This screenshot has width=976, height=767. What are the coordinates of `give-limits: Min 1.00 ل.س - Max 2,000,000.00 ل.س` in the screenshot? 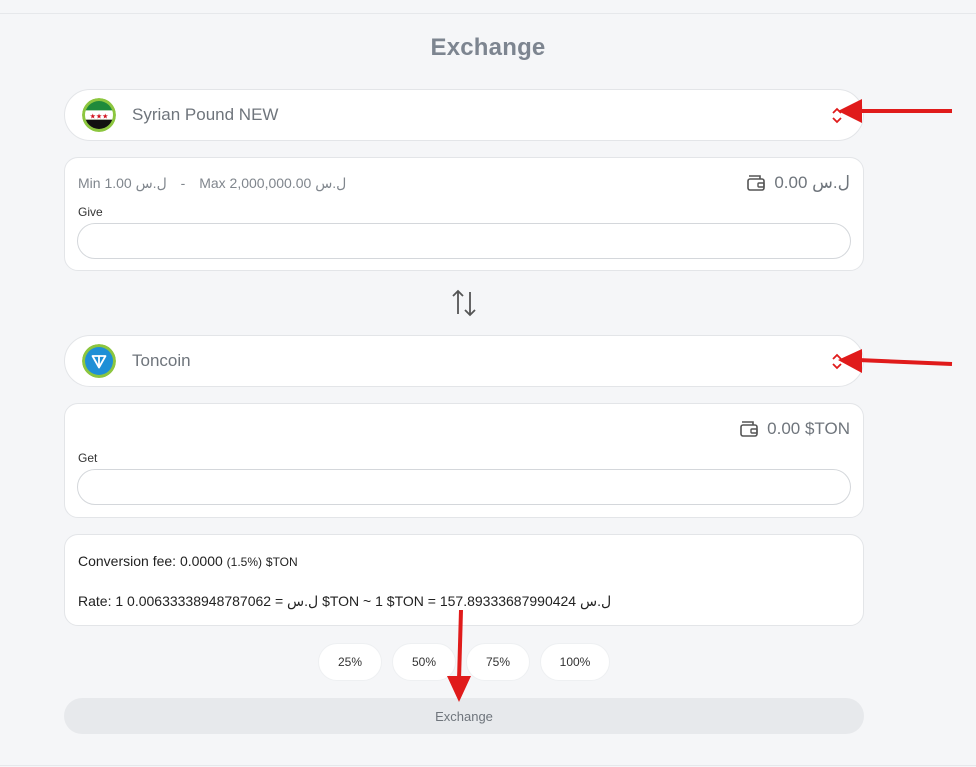 It's located at (212, 183).